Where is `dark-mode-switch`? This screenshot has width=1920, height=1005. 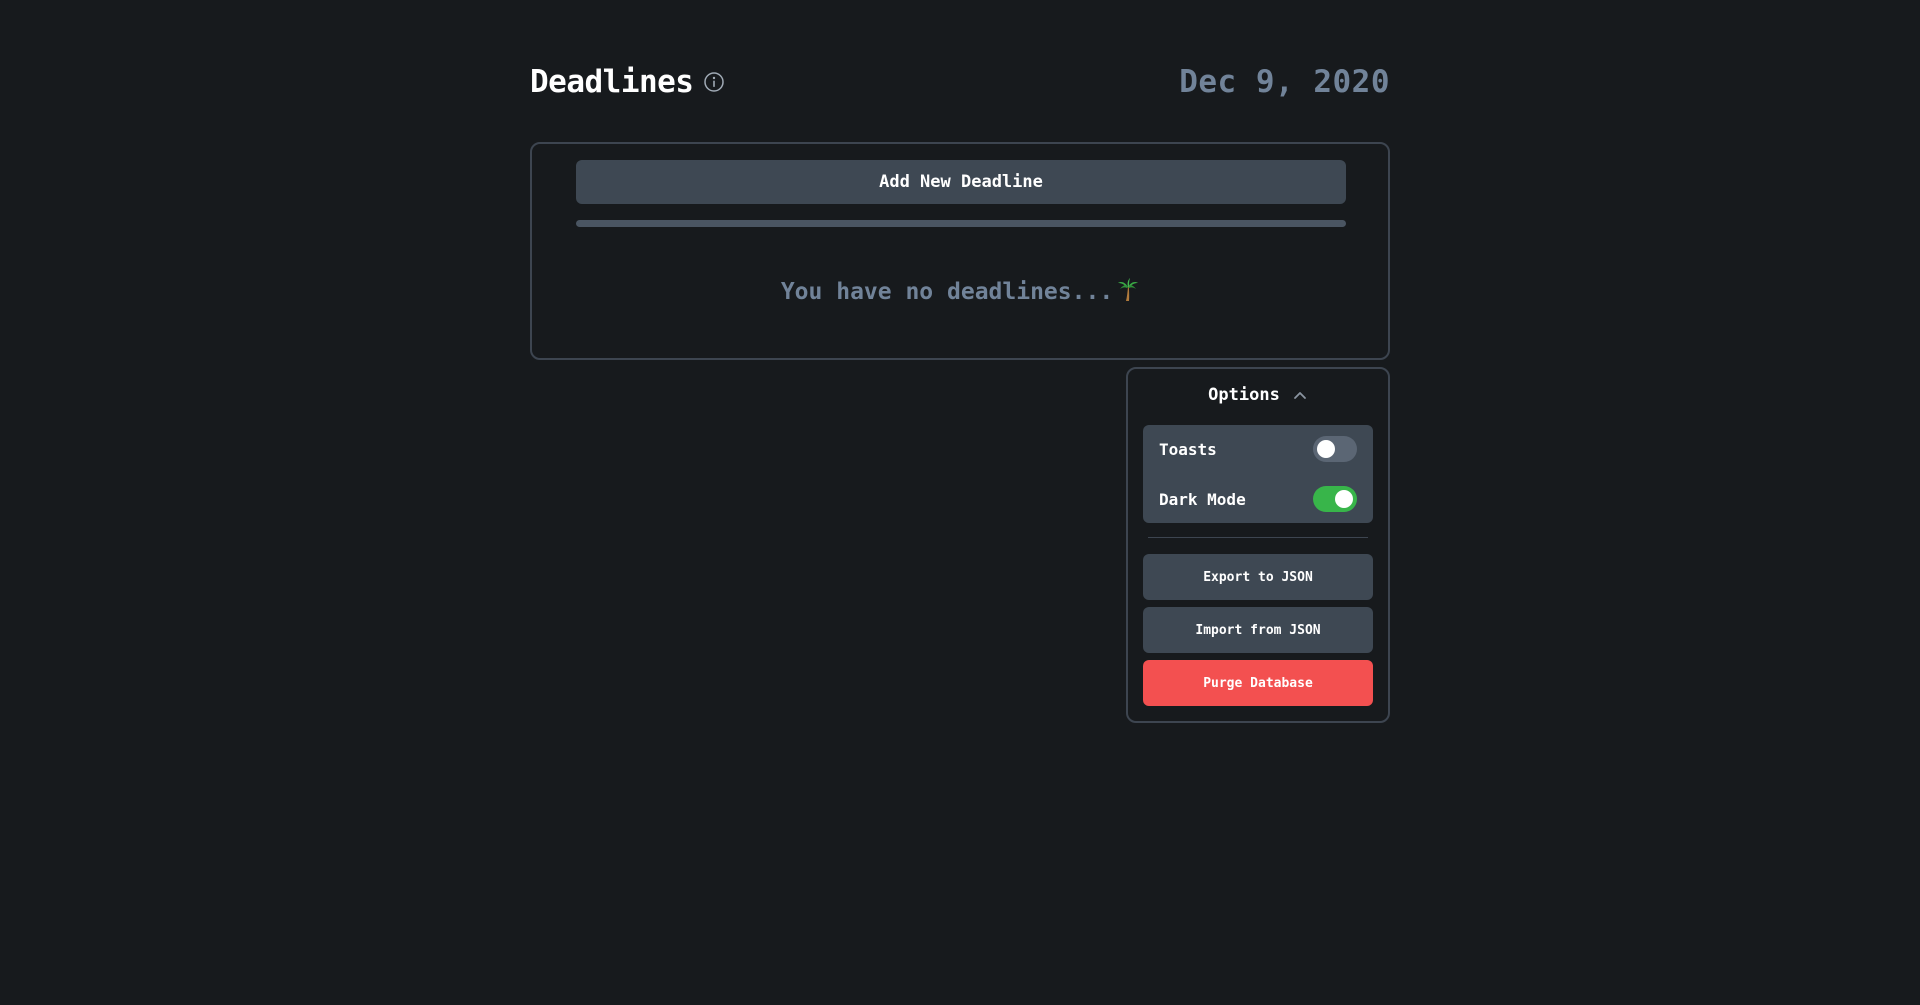 dark-mode-switch is located at coordinates (1335, 499).